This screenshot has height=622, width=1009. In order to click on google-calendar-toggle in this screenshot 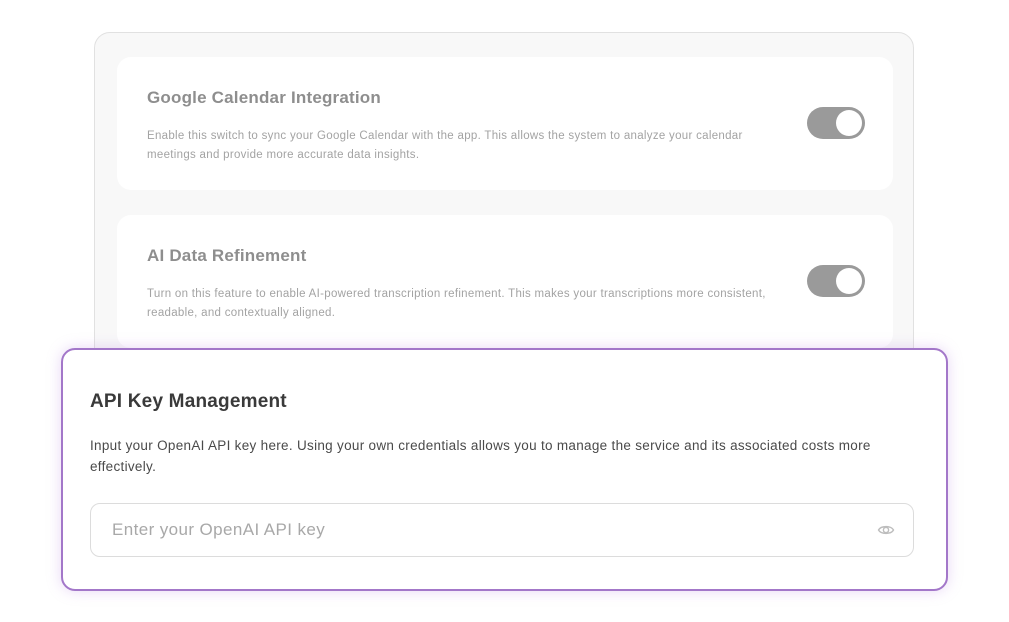, I will do `click(836, 123)`.